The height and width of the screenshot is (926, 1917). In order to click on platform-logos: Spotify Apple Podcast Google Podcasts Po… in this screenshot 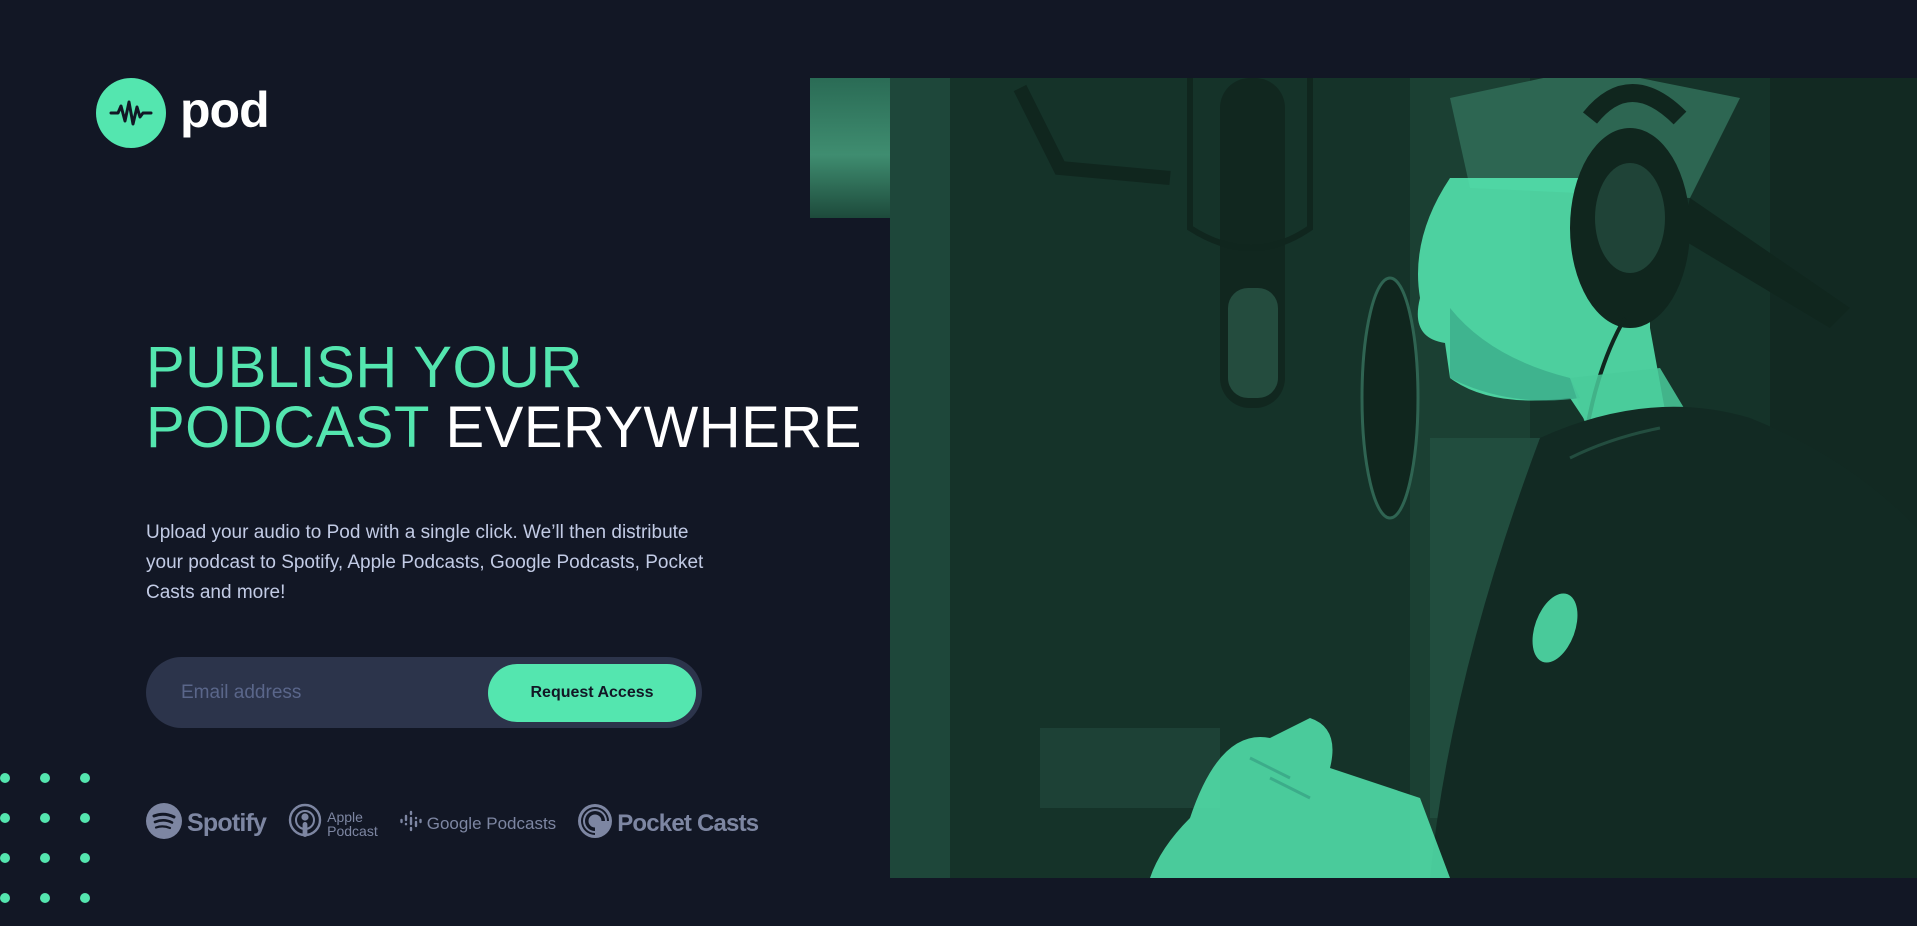, I will do `click(452, 823)`.